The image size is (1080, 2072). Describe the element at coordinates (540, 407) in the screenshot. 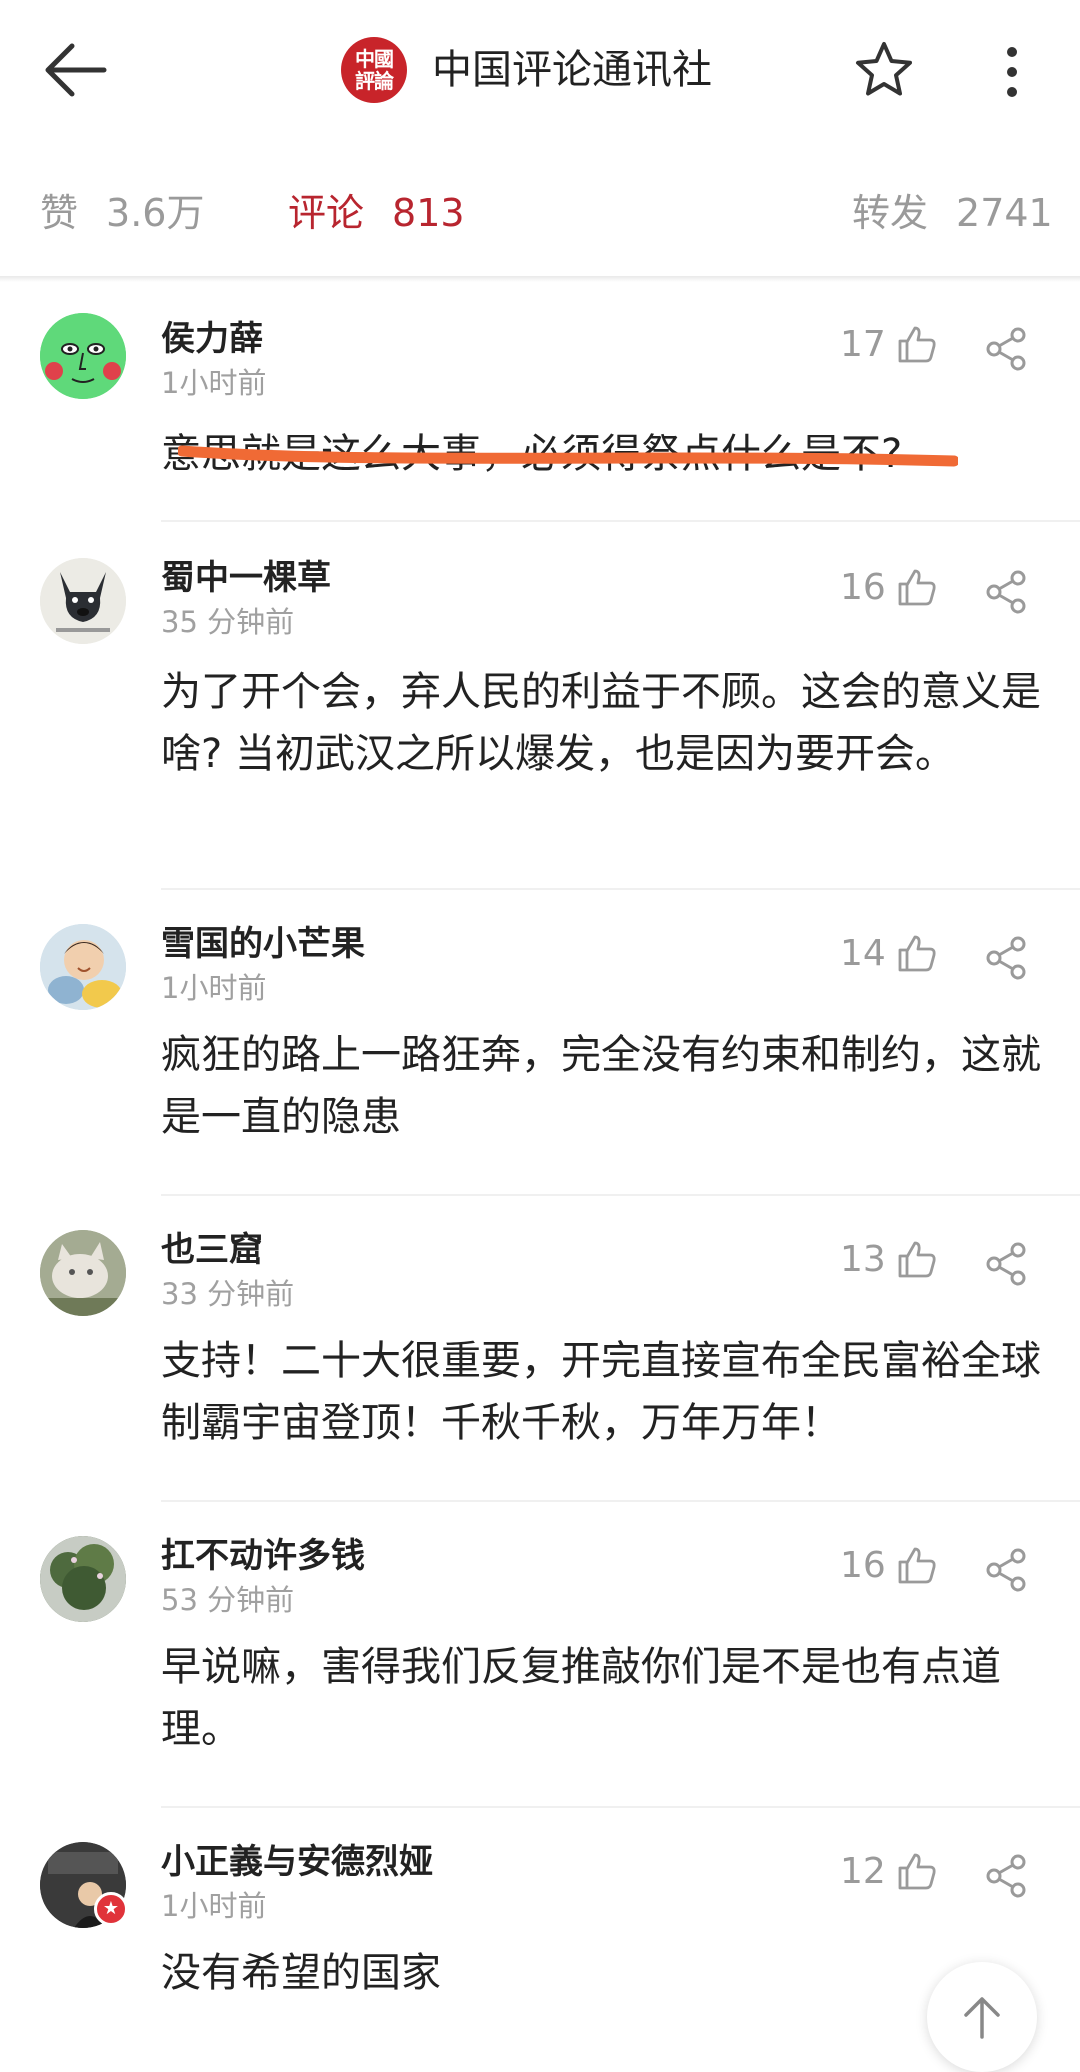

I see `comment-item: 侯力薛 1小时前 17 意思就是这么大事，必须得祭点什么是不?` at that location.